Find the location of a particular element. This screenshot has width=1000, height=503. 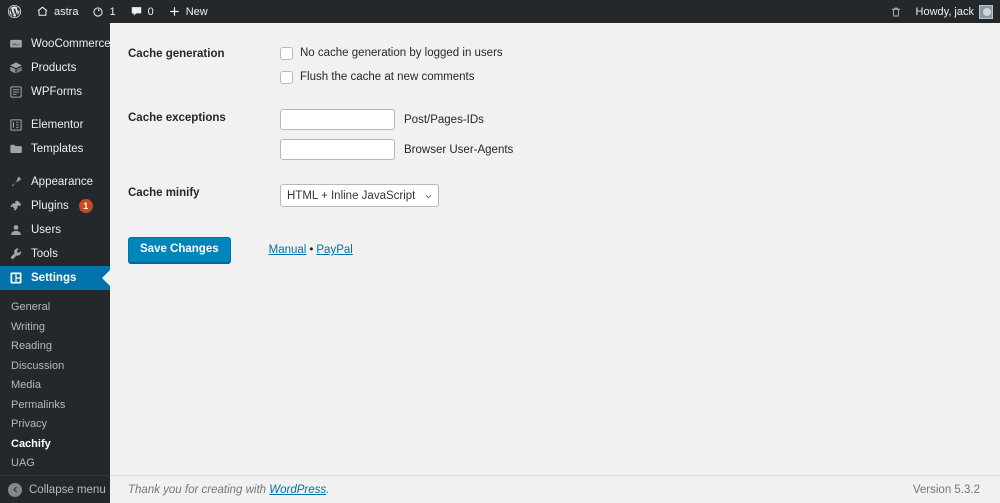

field-cache-minify: HTML + Inline JavaScript is located at coordinates (630, 195).